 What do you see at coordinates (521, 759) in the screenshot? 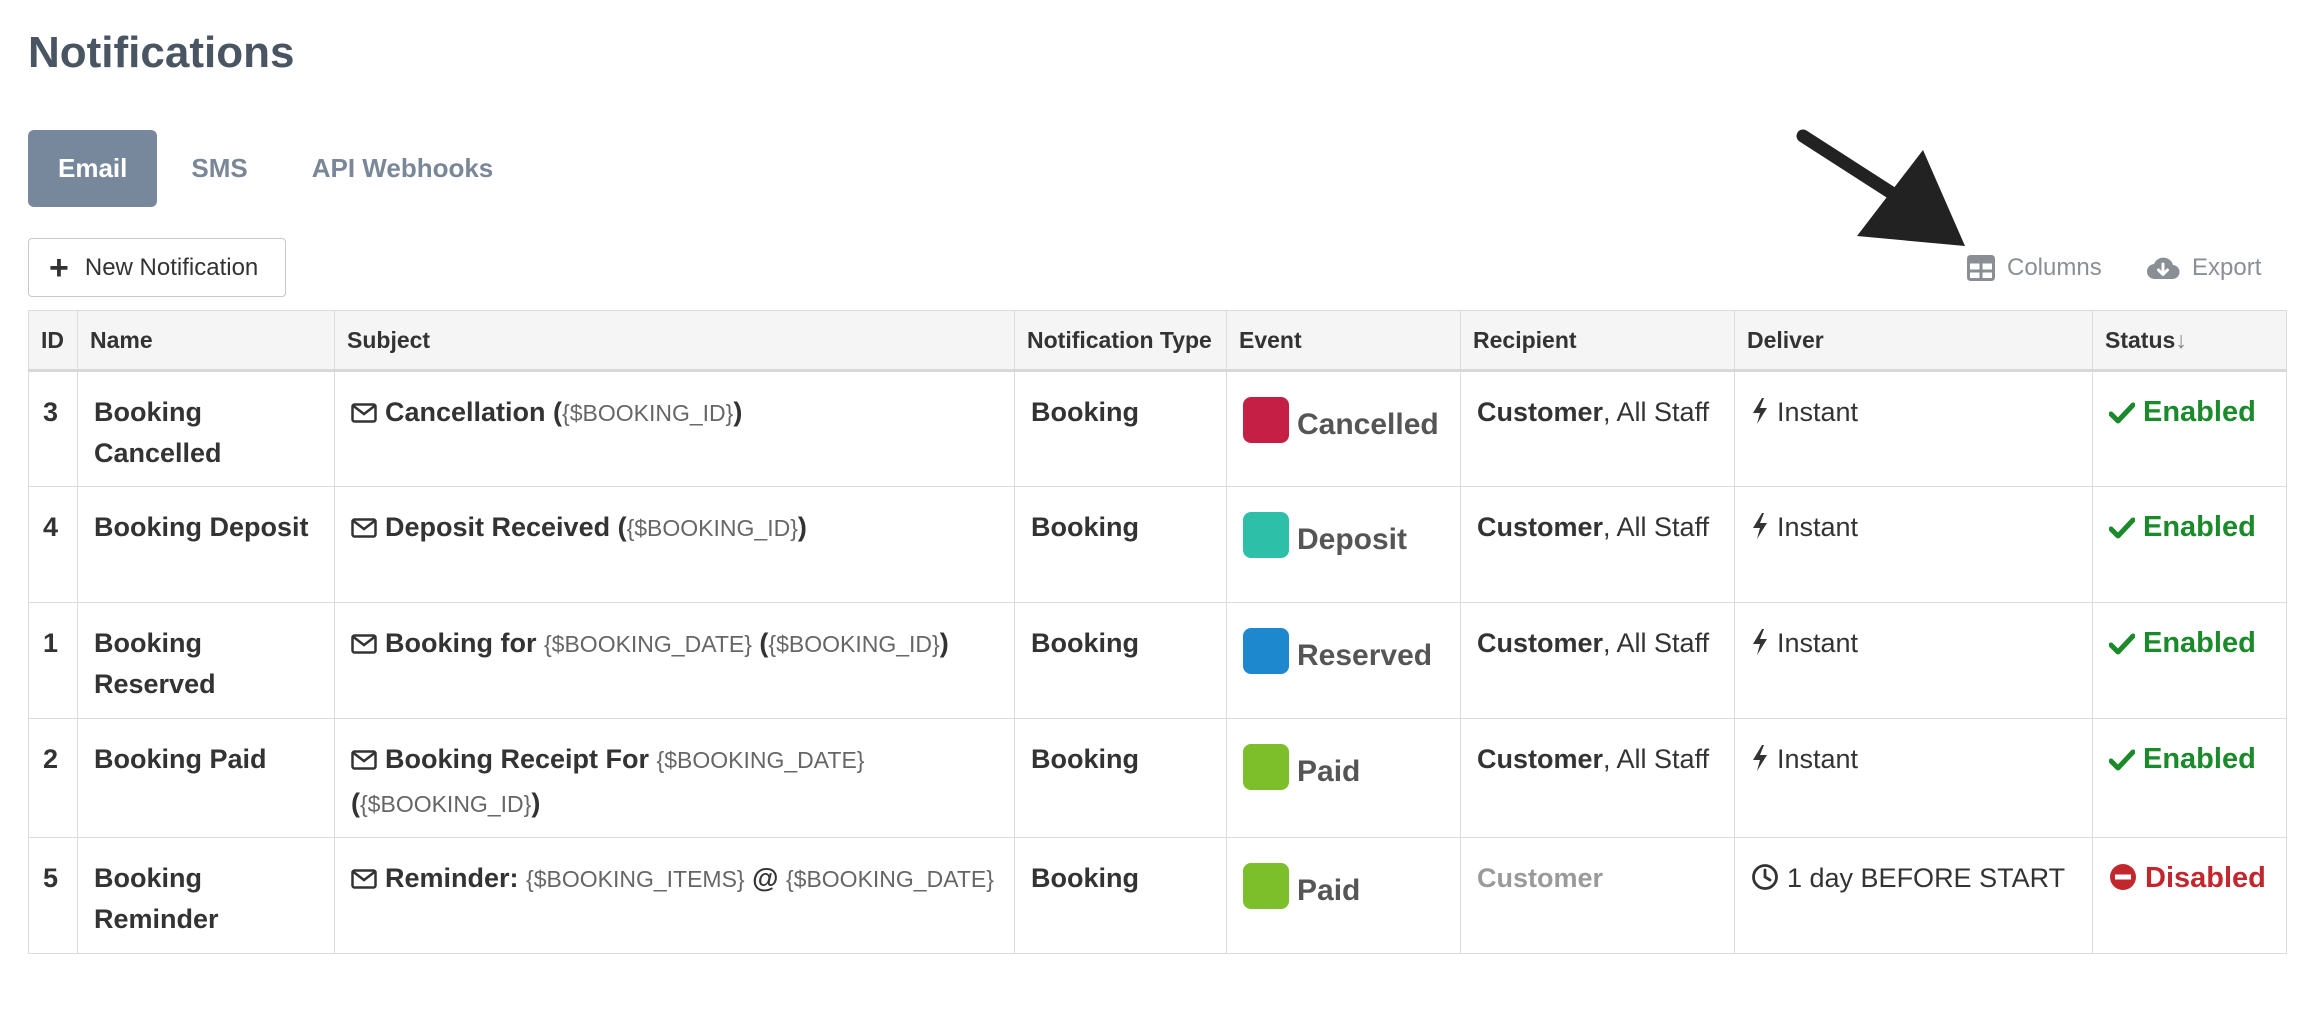
I see `subject-text: Booking Receipt For` at bounding box center [521, 759].